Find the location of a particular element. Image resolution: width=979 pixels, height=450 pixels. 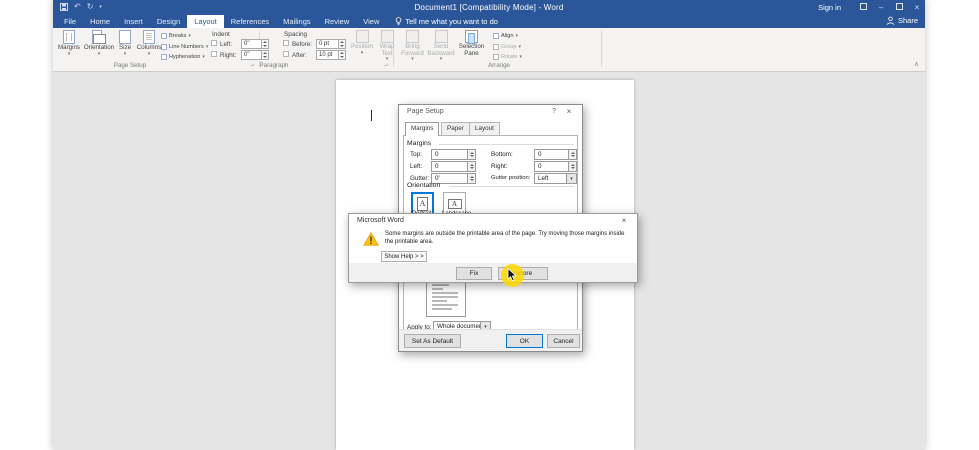

lightbulb-icon is located at coordinates (399, 21).